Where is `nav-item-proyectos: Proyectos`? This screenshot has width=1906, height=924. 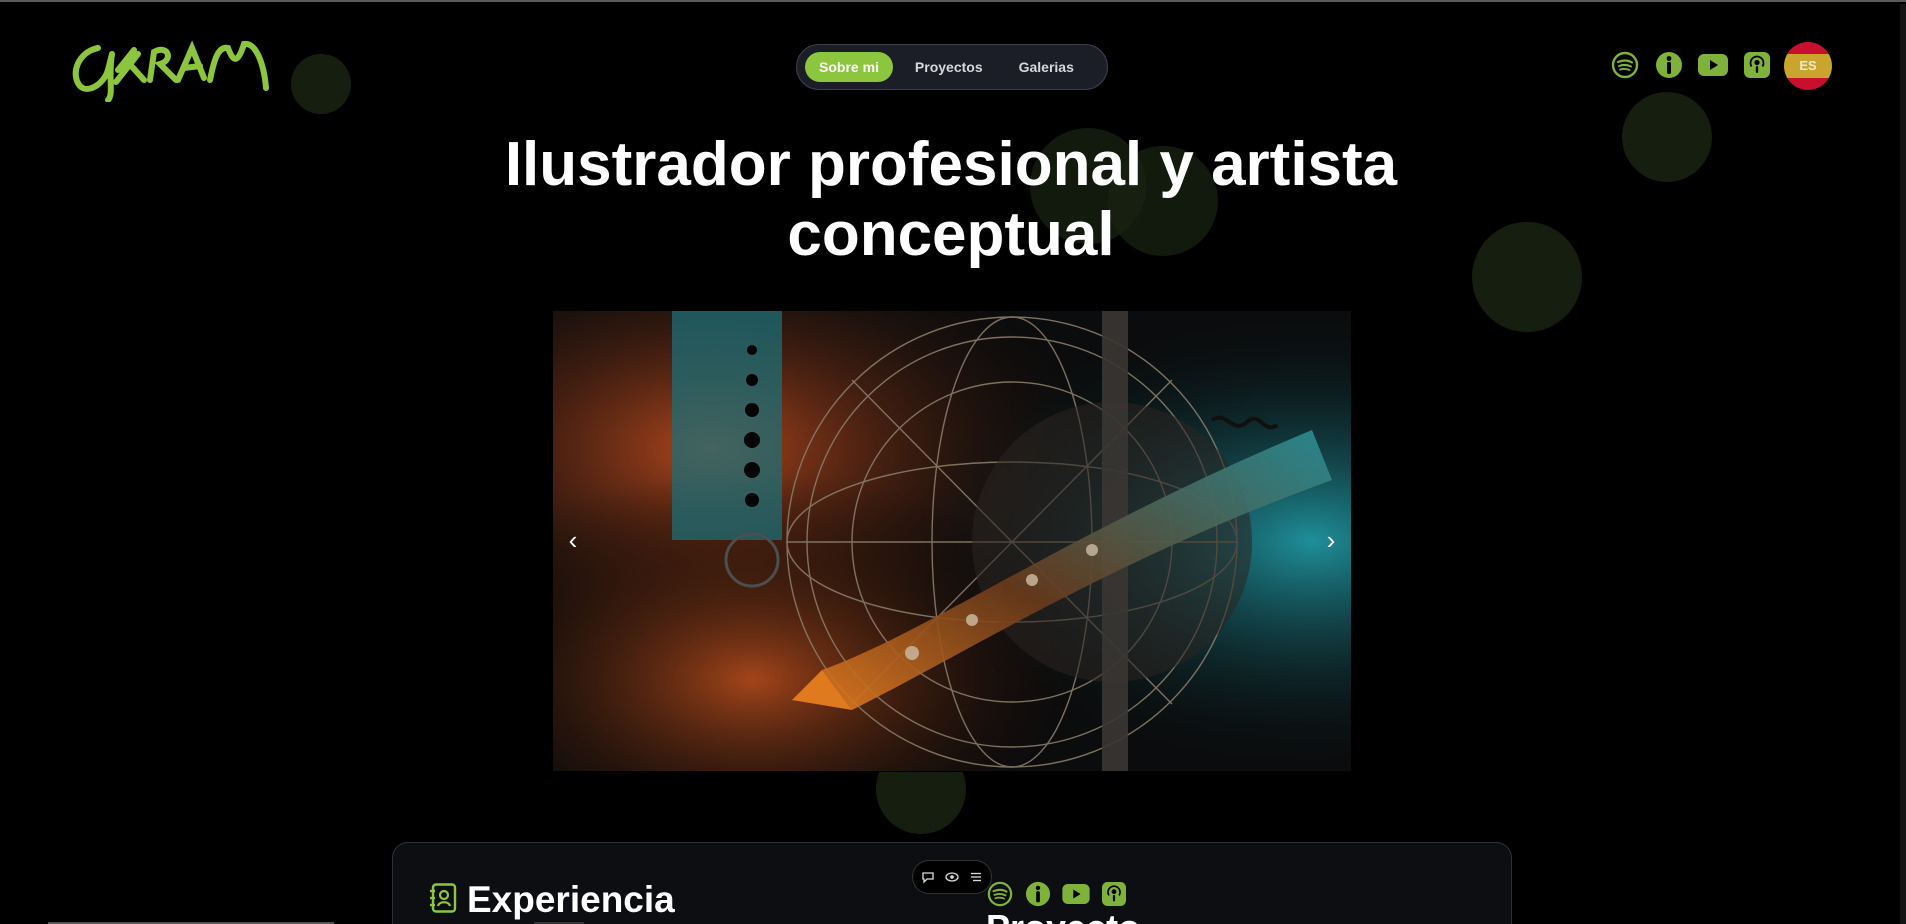 nav-item-proyectos: Proyectos is located at coordinates (949, 67).